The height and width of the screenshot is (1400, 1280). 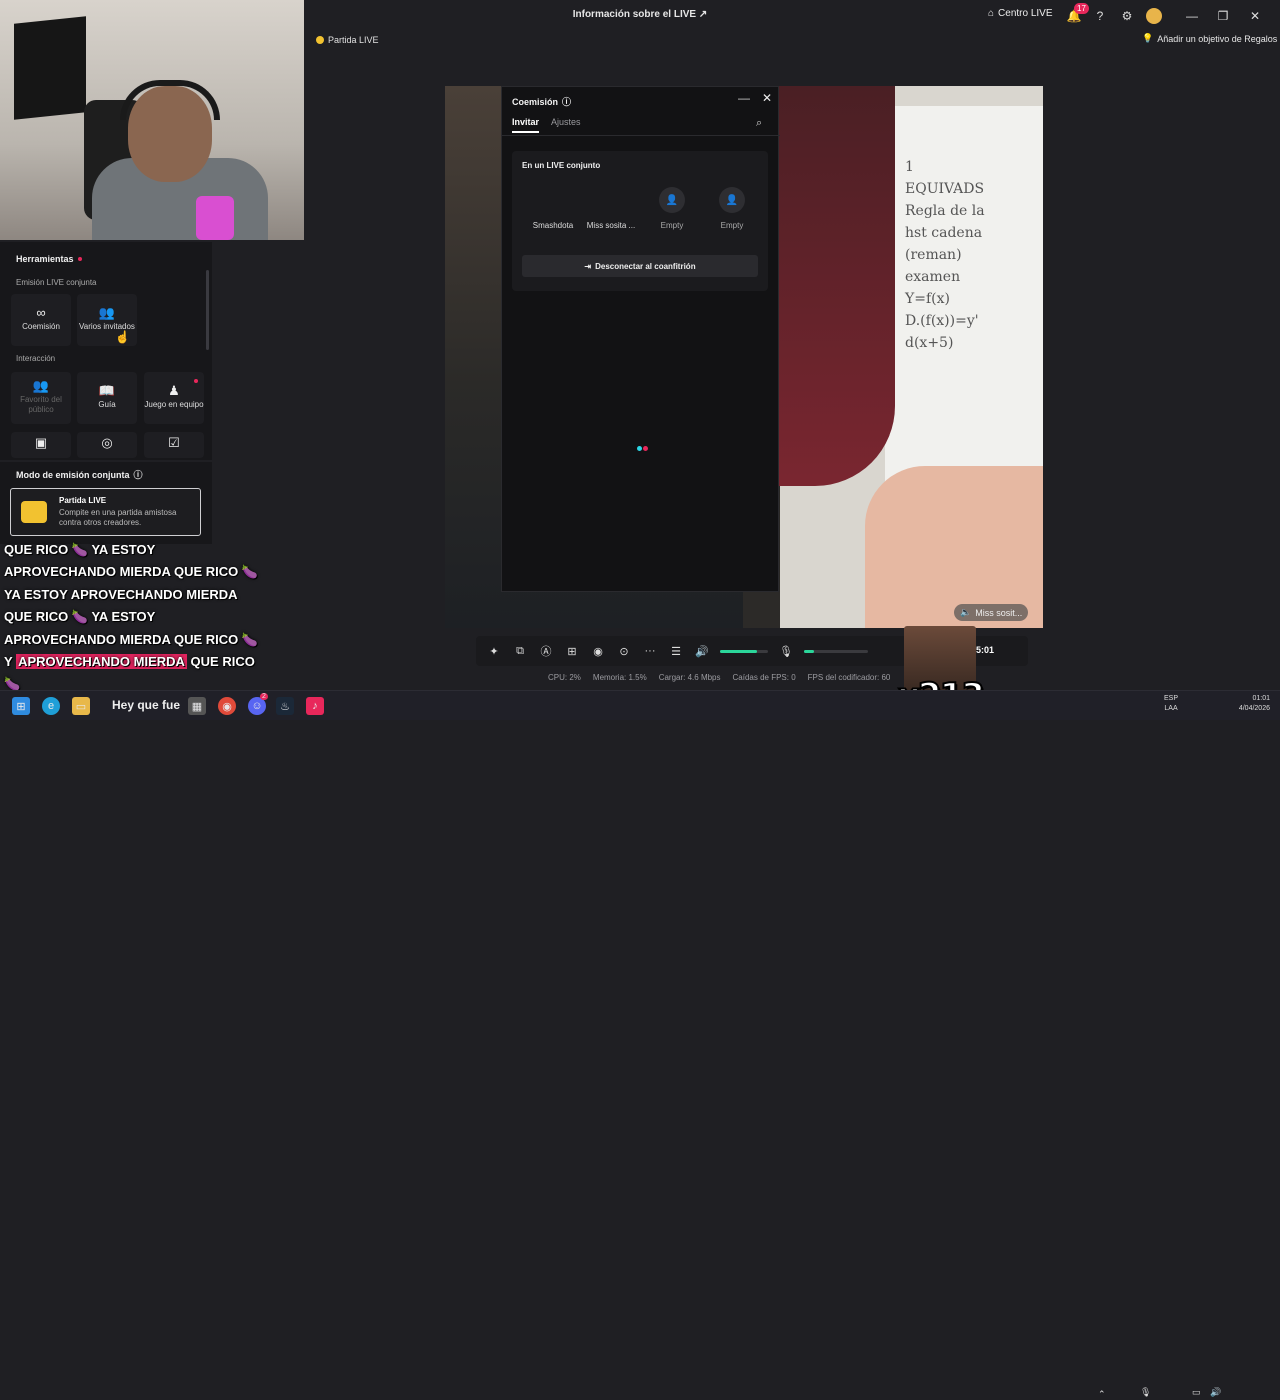 I want to click on tools-title: Herramientas, so click(x=49, y=259).